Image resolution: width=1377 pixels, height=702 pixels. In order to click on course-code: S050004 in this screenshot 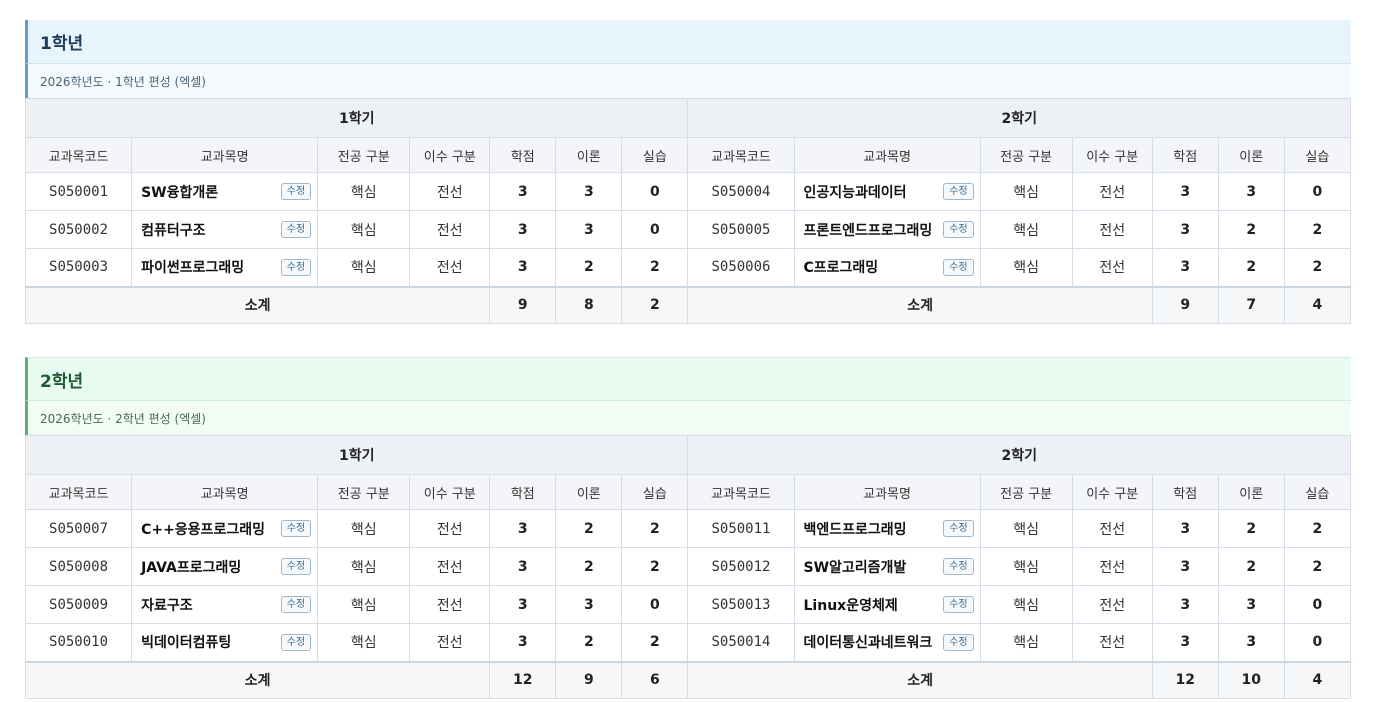, I will do `click(741, 191)`.